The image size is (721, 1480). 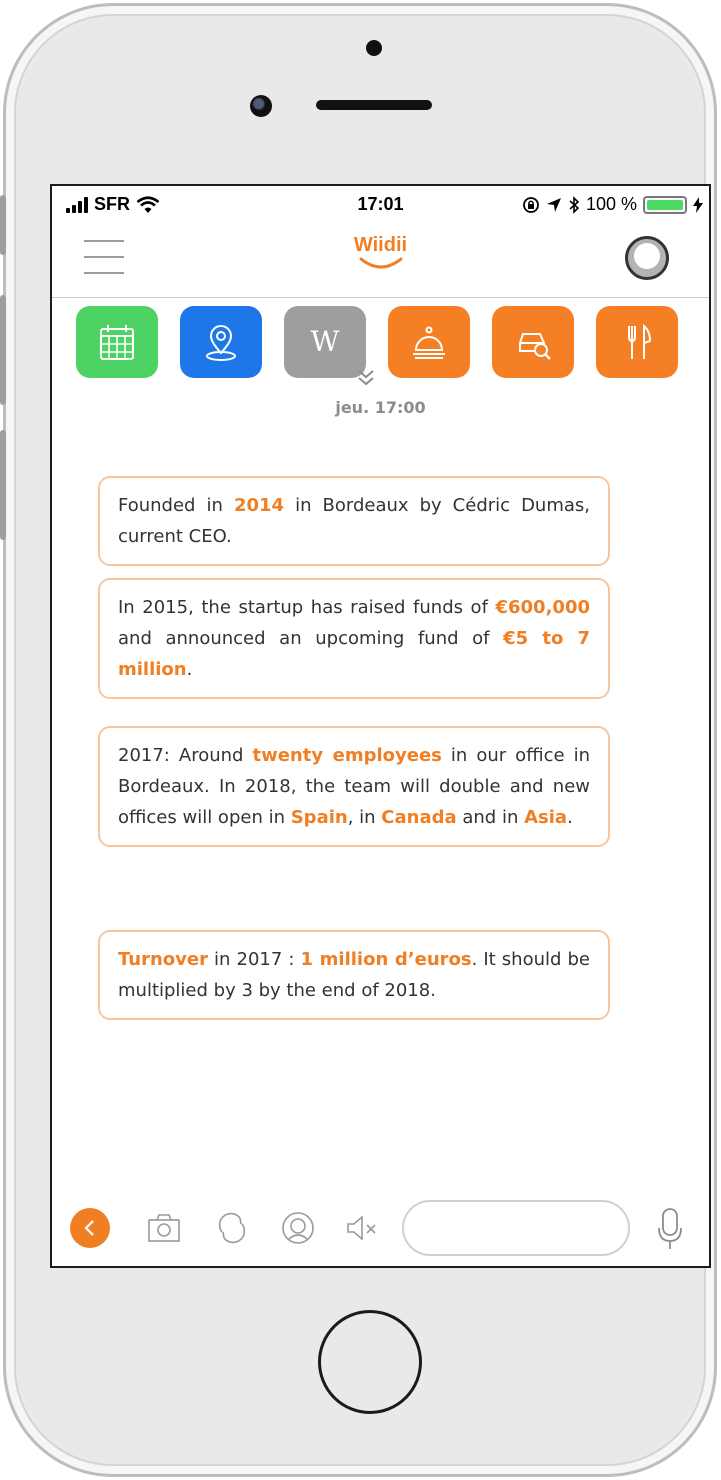 What do you see at coordinates (380, 346) in the screenshot?
I see `shortcut-bar: W` at bounding box center [380, 346].